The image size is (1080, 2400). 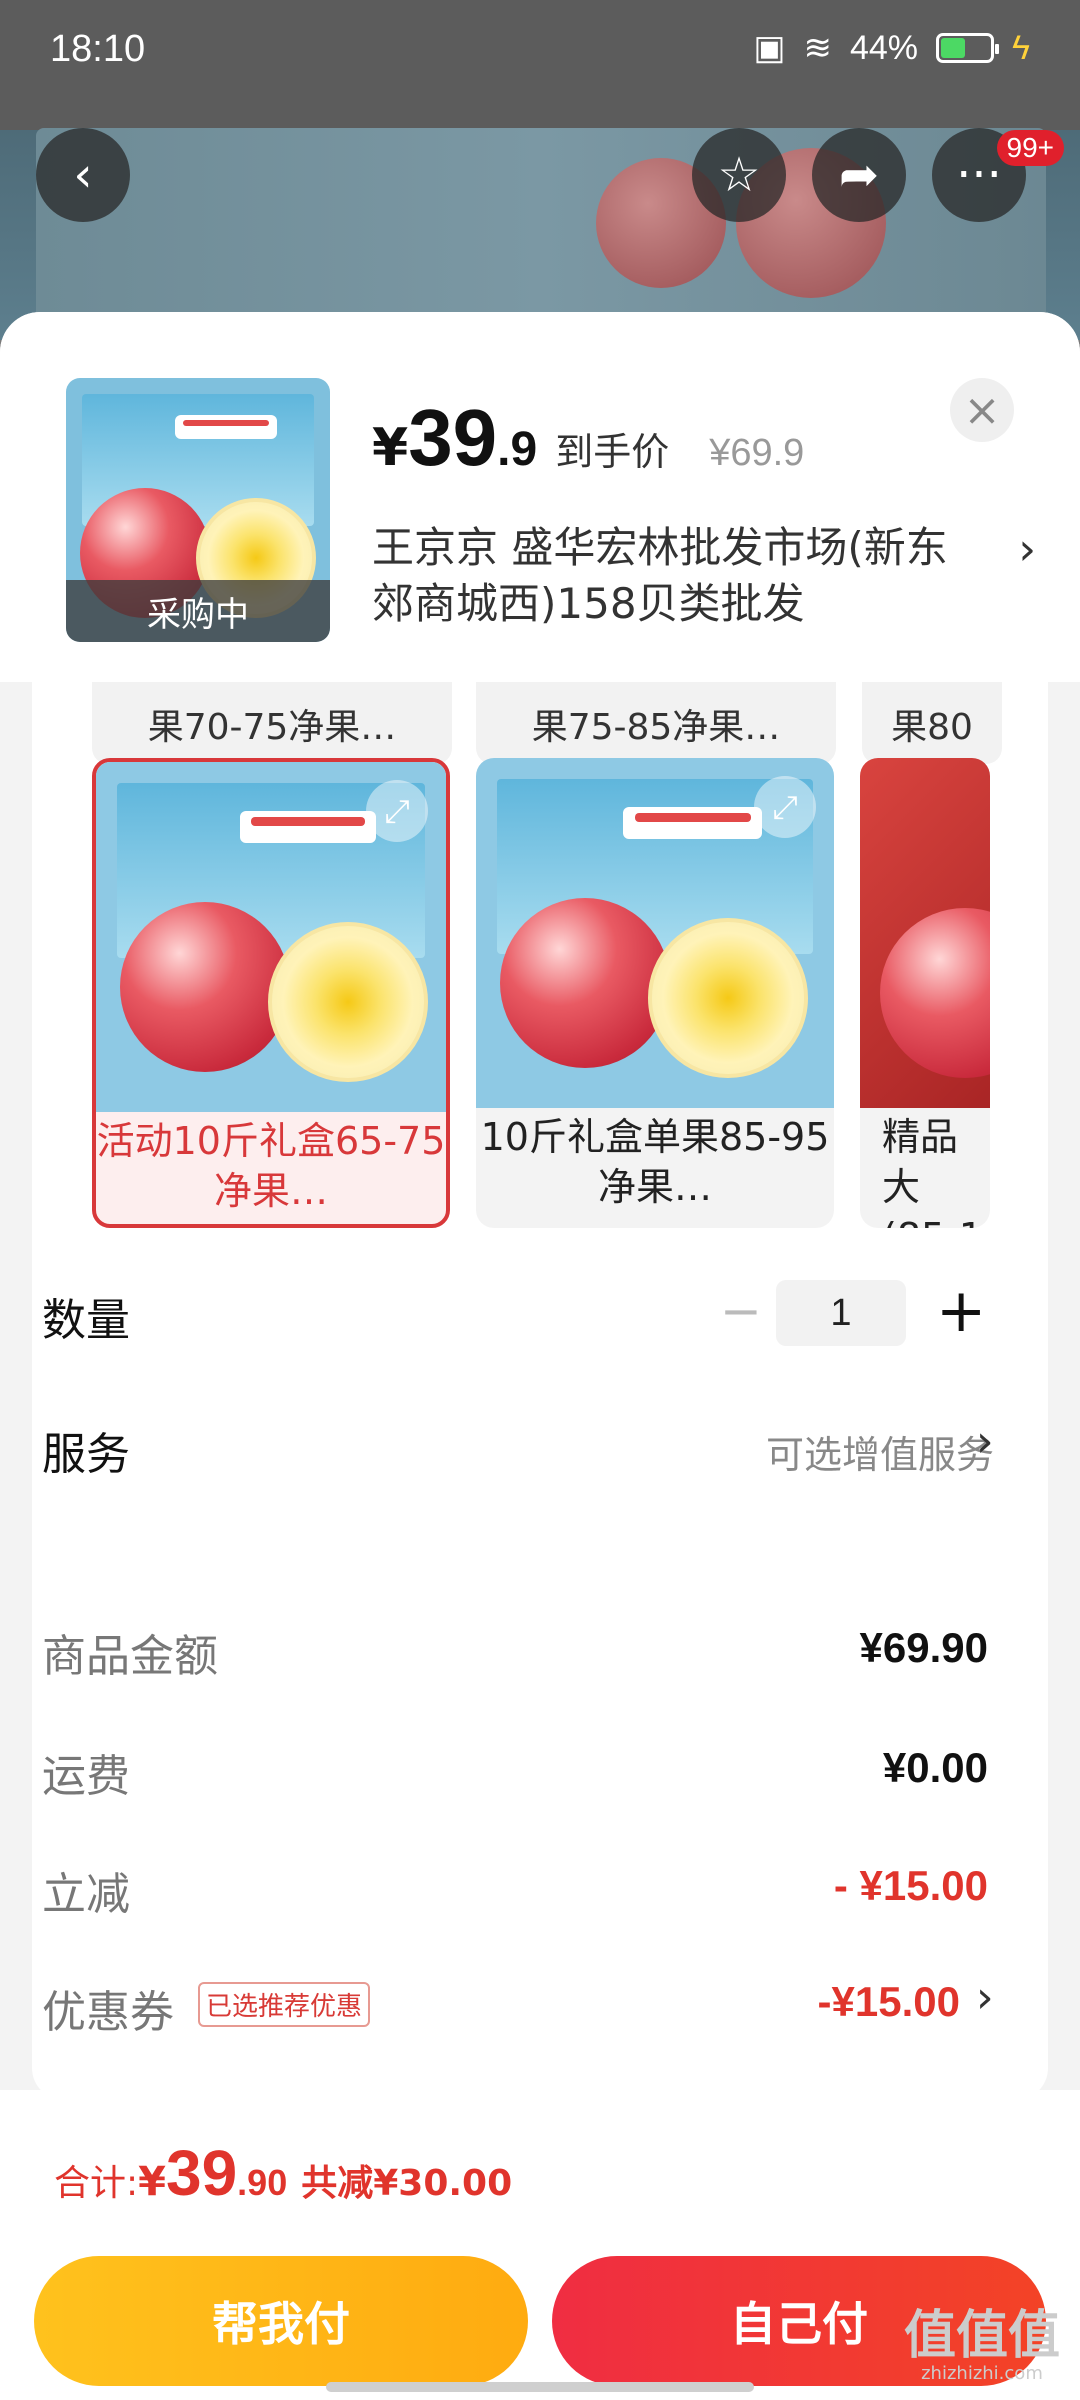 I want to click on price-row: ¥ 39 .9 到手价 ¥69.9, so click(x=588, y=438).